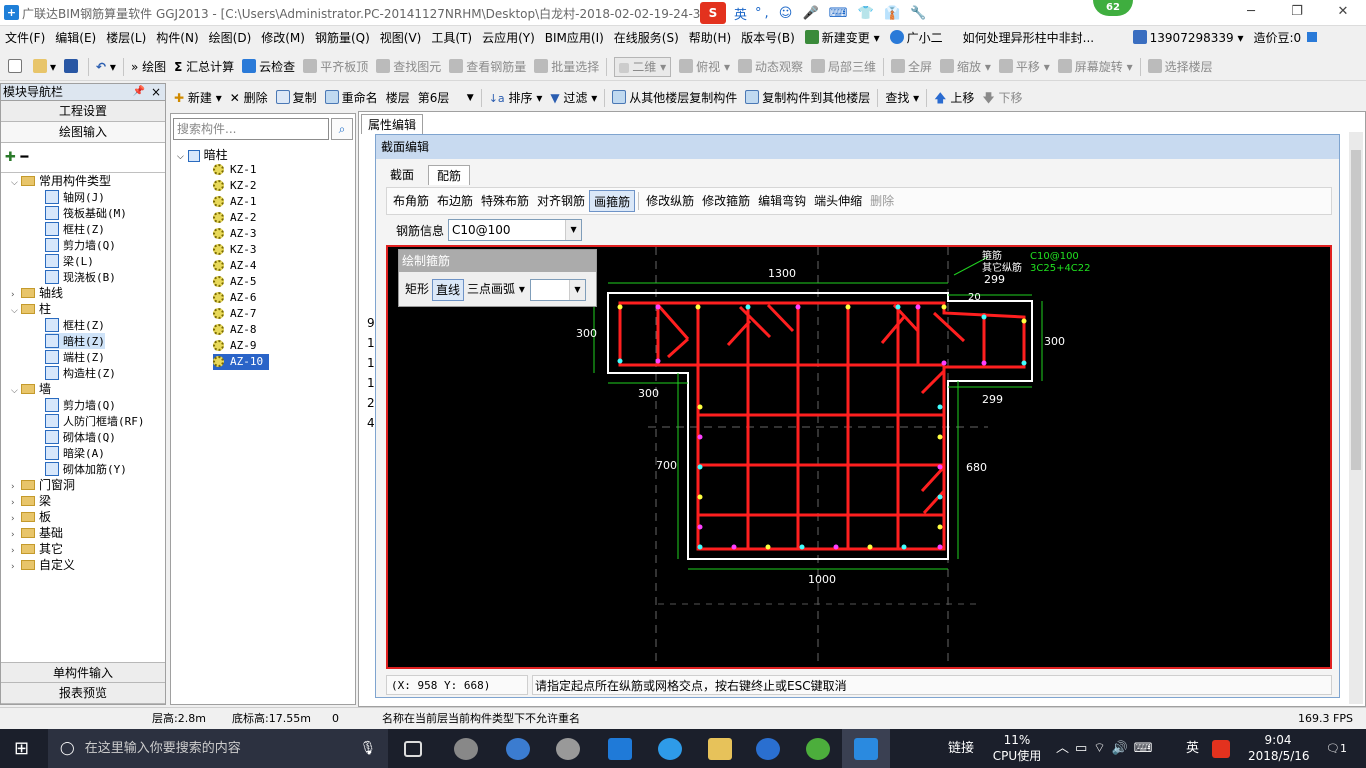 This screenshot has width=1366, height=768. What do you see at coordinates (818, 749) in the screenshot?
I see `green-app-icon` at bounding box center [818, 749].